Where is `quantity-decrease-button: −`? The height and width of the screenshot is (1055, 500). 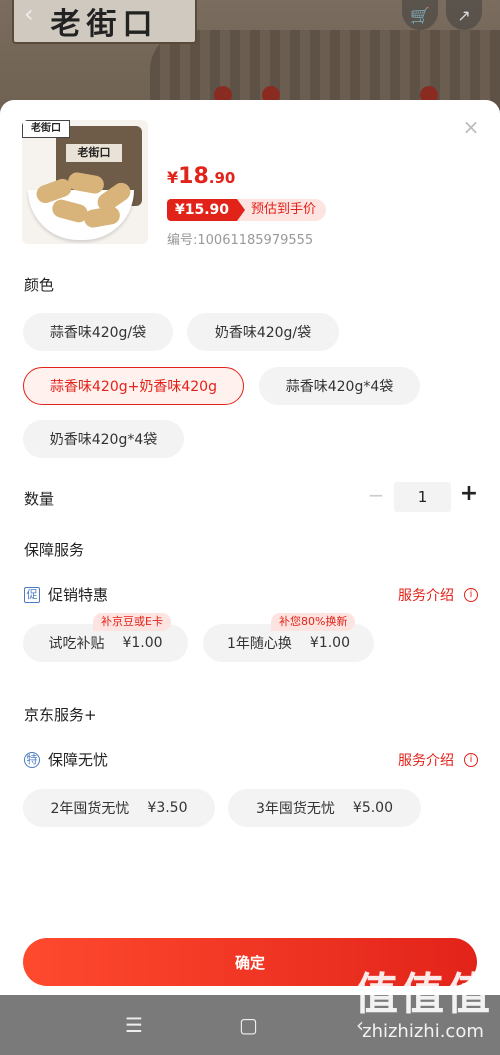
quantity-decrease-button: − is located at coordinates (376, 495).